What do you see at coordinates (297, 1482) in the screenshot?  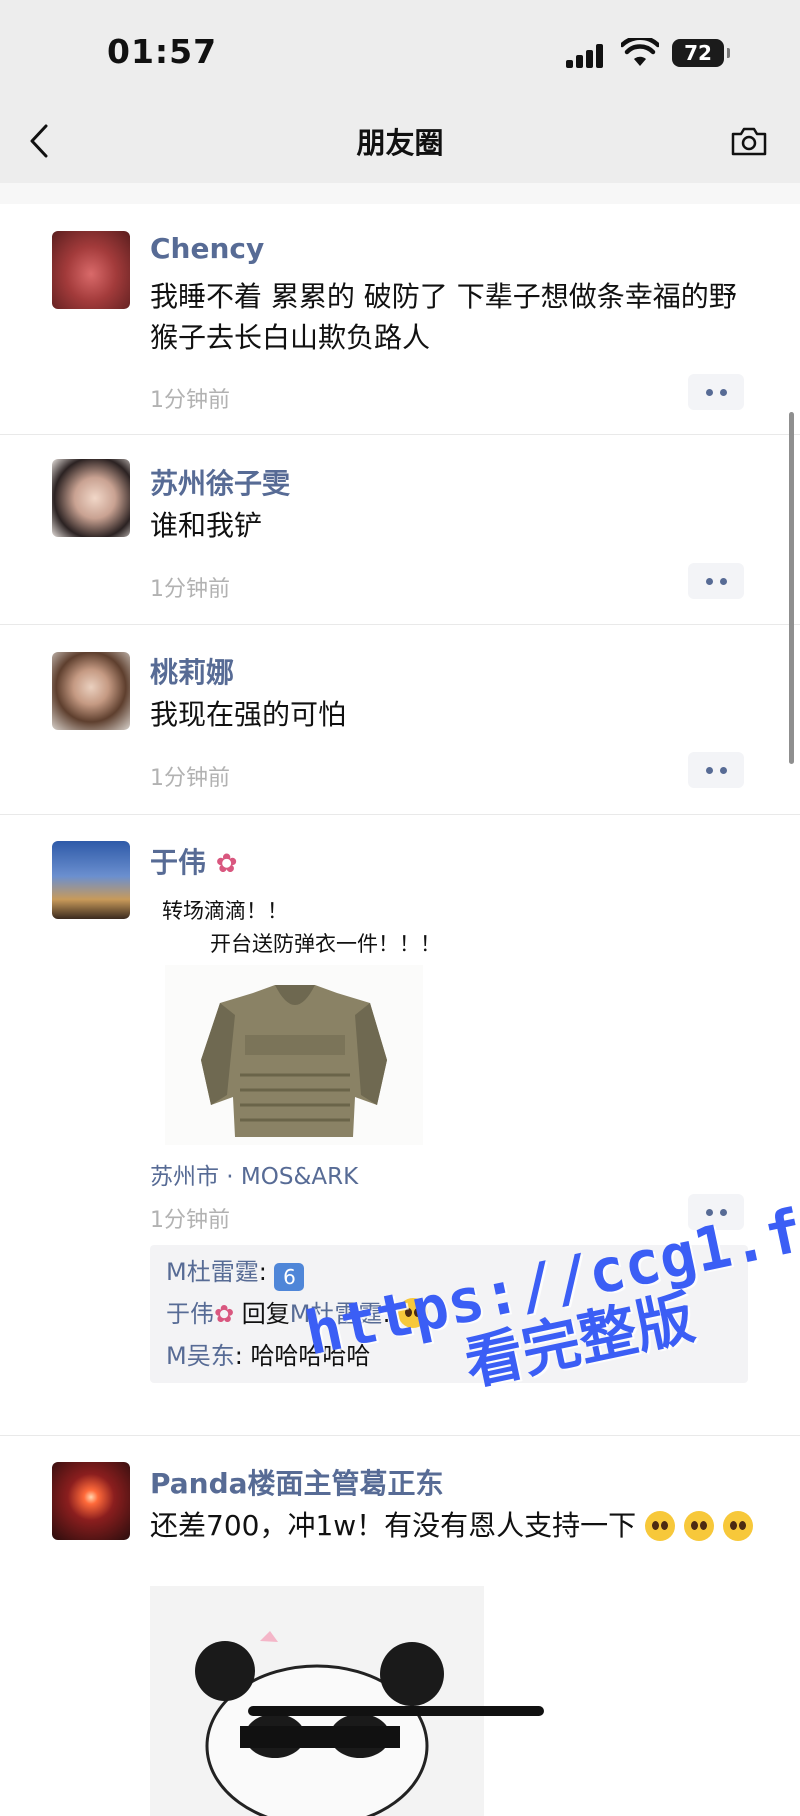 I see `post-author: Panda楼面主管葛正东` at bounding box center [297, 1482].